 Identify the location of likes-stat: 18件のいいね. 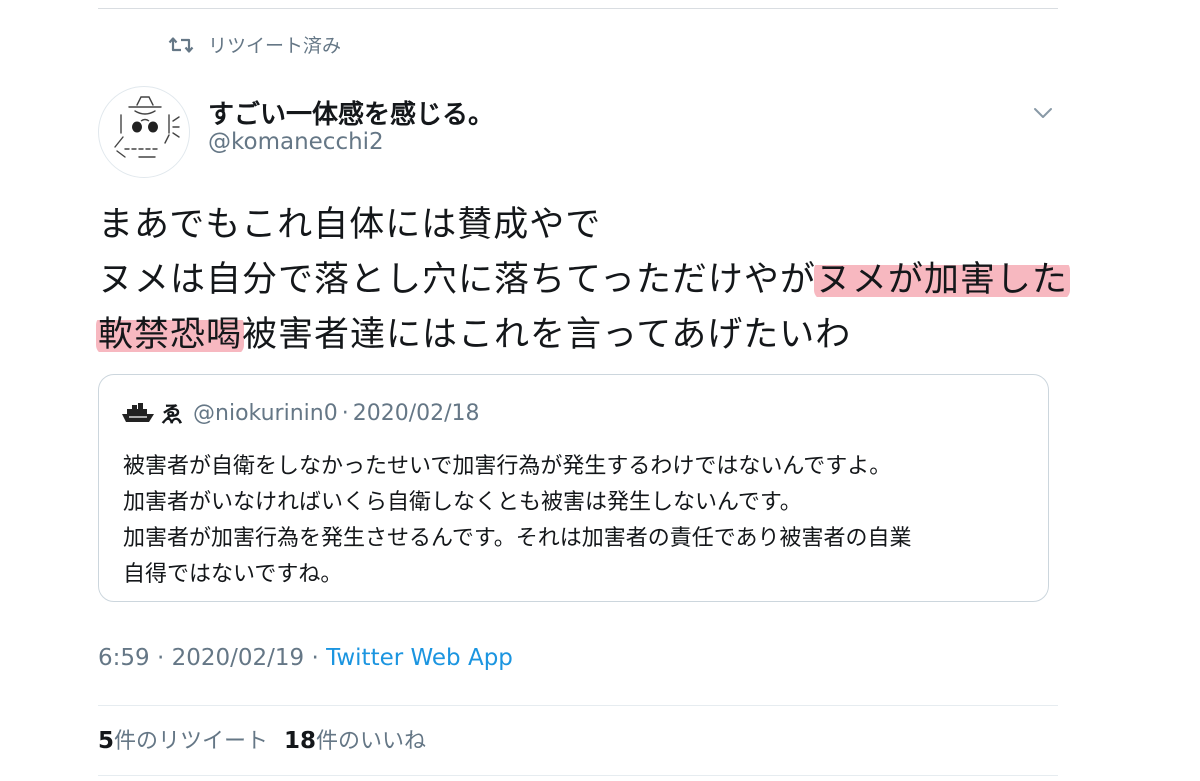
(355, 739).